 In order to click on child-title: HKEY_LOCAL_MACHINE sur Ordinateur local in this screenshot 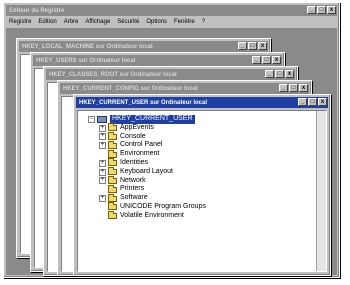, I will do `click(87, 46)`.